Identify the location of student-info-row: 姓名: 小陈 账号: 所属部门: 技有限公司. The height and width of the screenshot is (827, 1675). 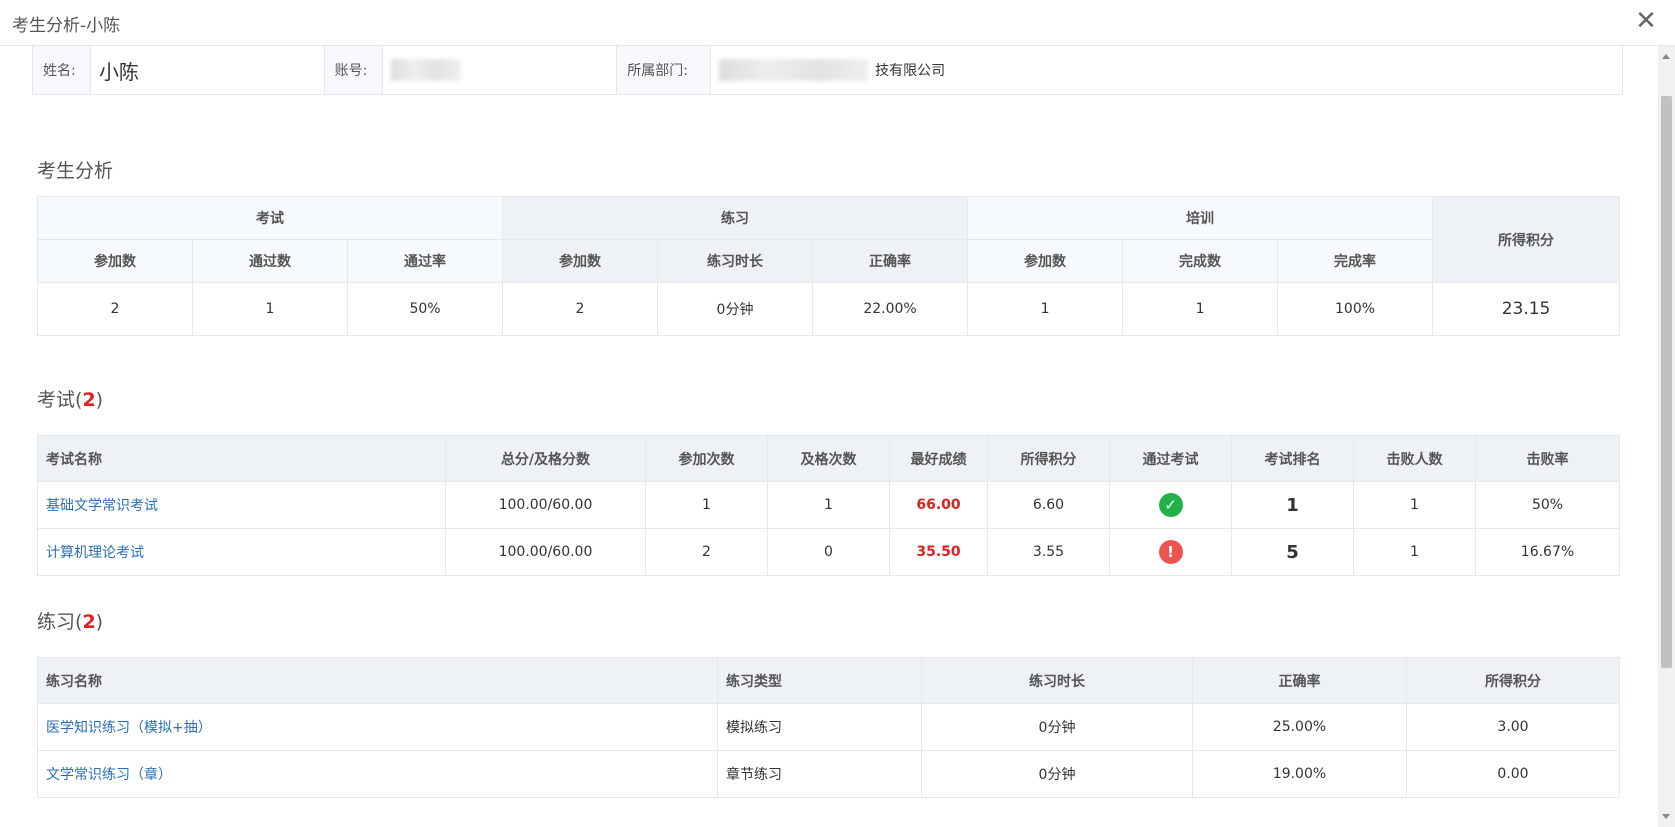
(827, 70).